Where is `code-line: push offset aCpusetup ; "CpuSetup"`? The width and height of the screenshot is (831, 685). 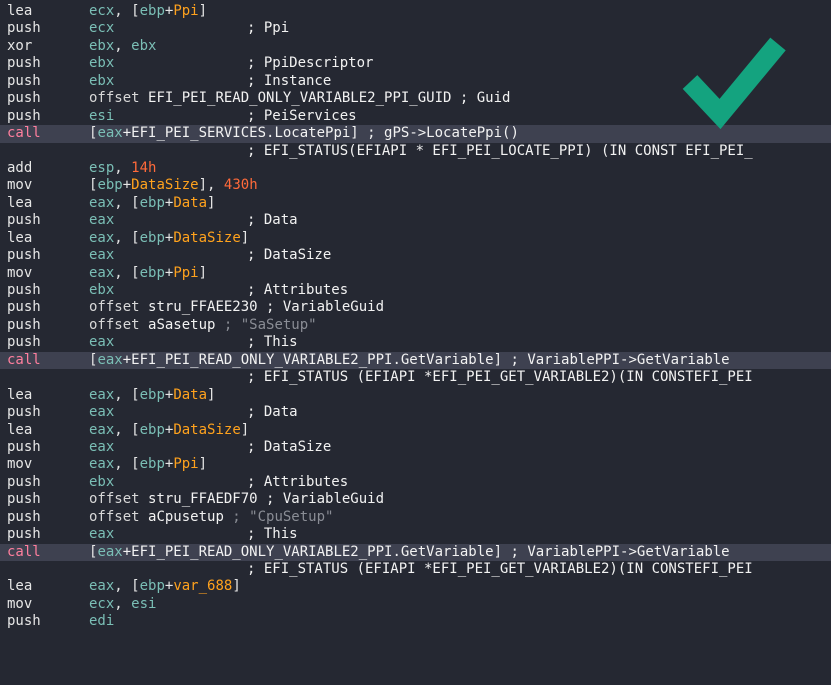 code-line: push offset aCpusetup ; "CpuSetup" is located at coordinates (415, 517).